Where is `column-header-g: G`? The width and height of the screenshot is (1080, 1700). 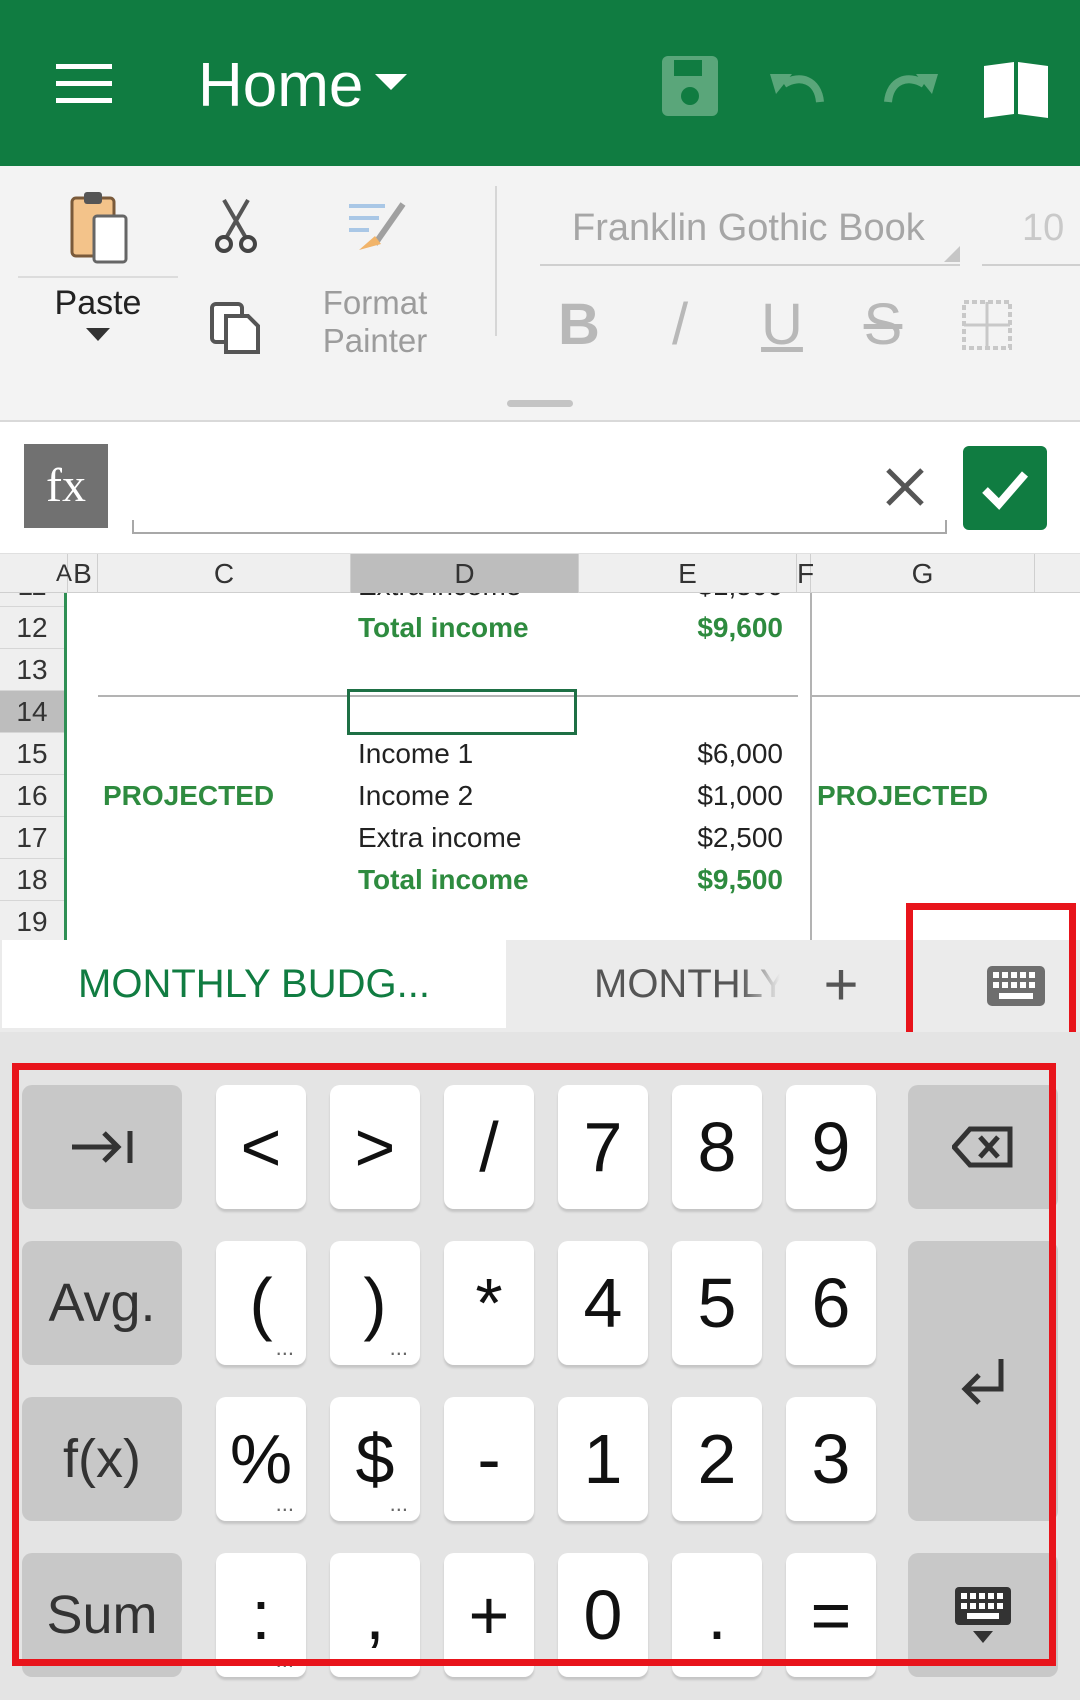
column-header-g: G is located at coordinates (923, 574).